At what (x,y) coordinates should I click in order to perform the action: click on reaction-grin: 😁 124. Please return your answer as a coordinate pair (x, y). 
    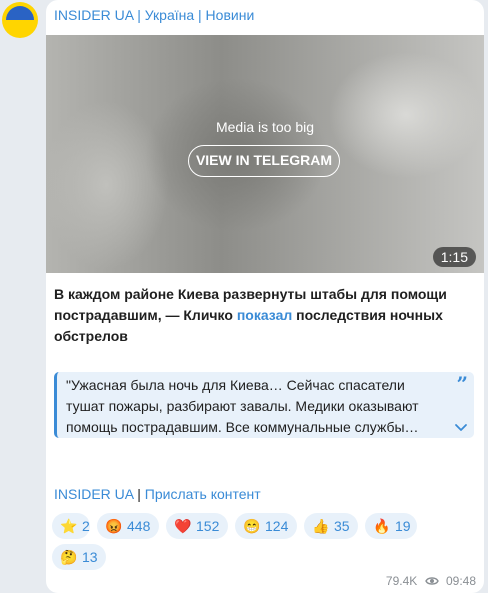
    Looking at the image, I should click on (266, 526).